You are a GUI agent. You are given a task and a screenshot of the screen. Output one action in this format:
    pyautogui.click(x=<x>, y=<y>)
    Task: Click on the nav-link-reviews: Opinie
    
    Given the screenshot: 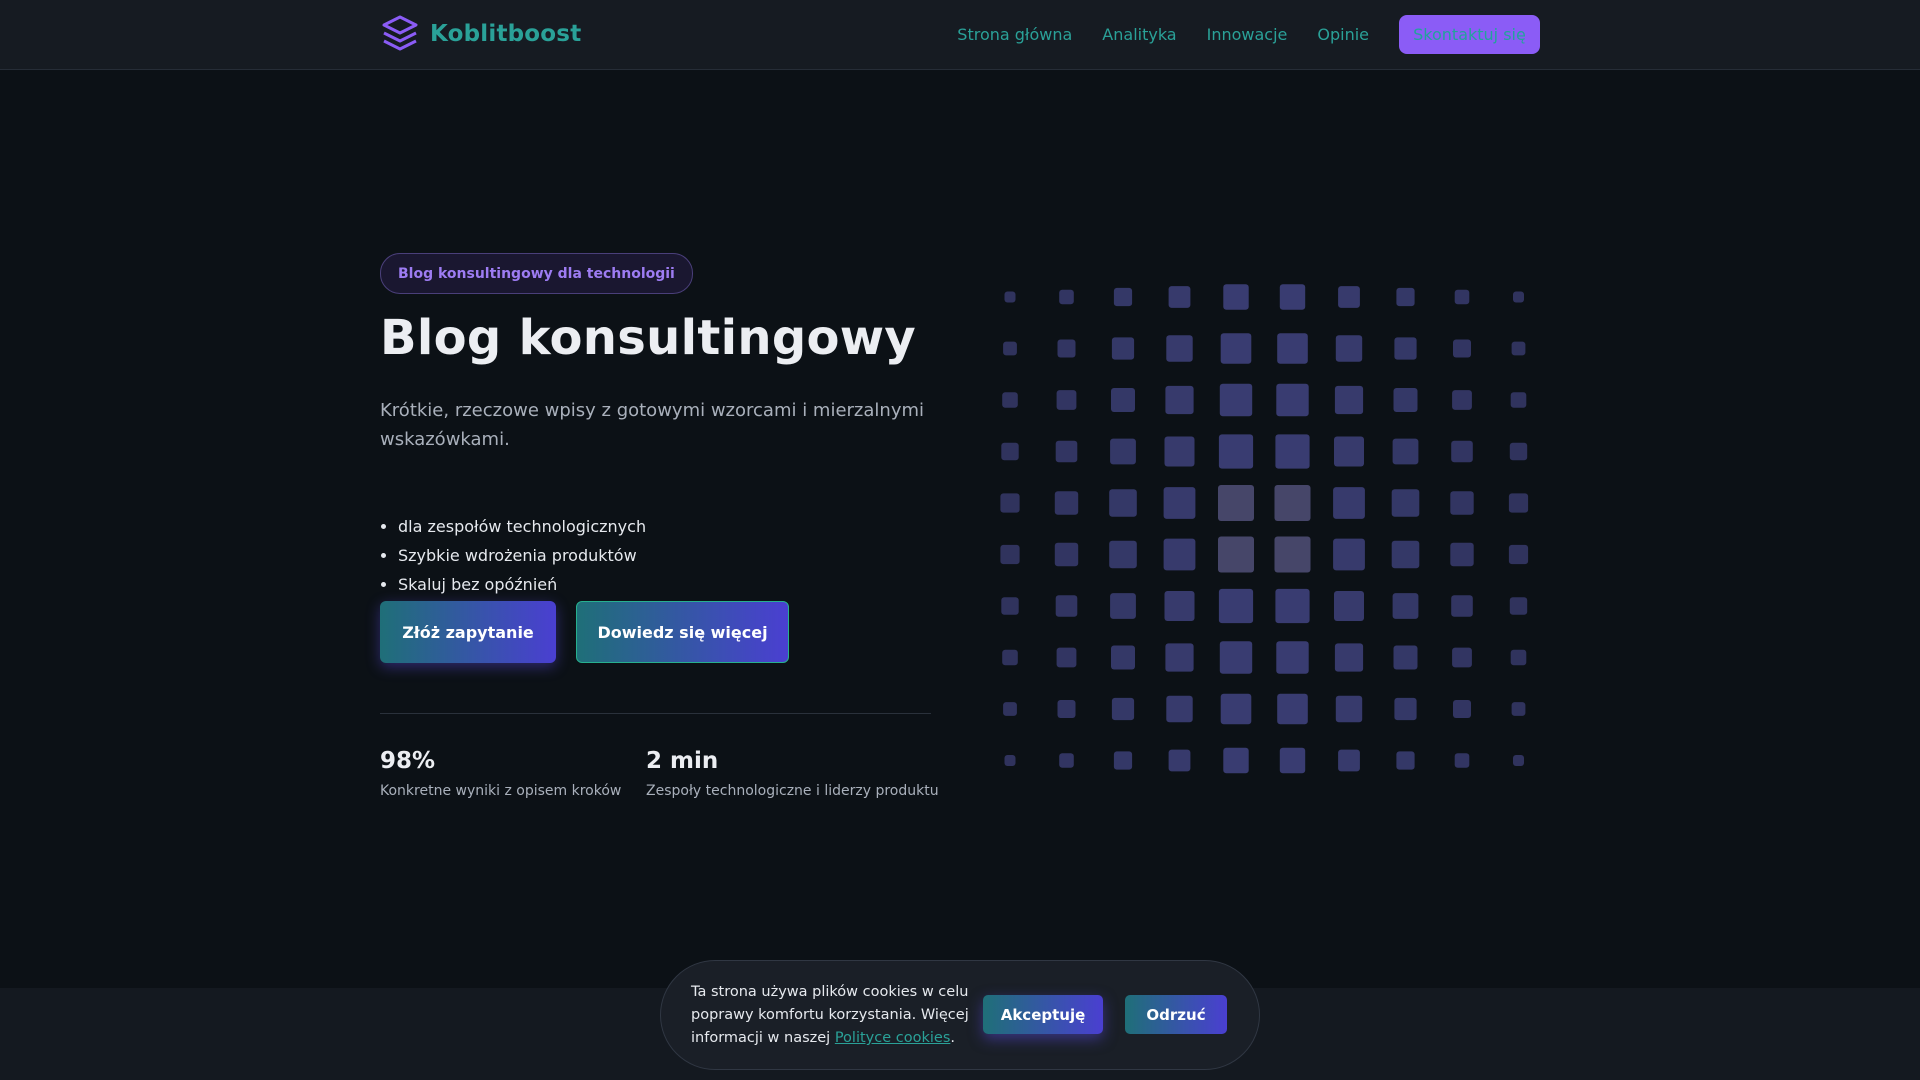 What is the action you would take?
    pyautogui.click(x=1343, y=34)
    